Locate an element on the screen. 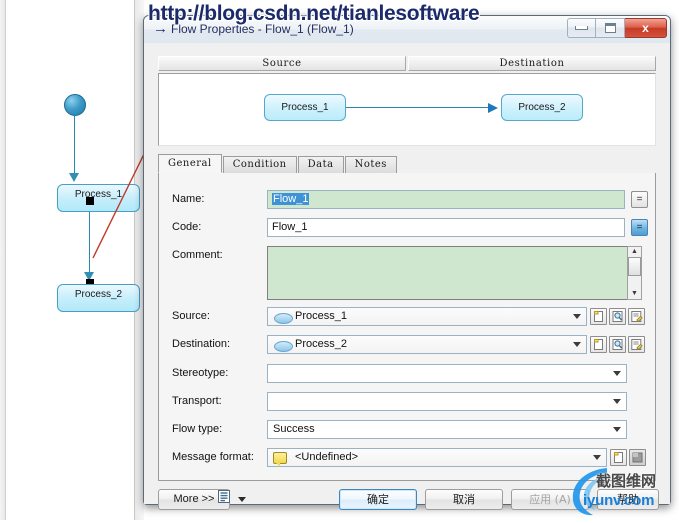 The image size is (679, 523). cancel-button: 取消 is located at coordinates (464, 499).